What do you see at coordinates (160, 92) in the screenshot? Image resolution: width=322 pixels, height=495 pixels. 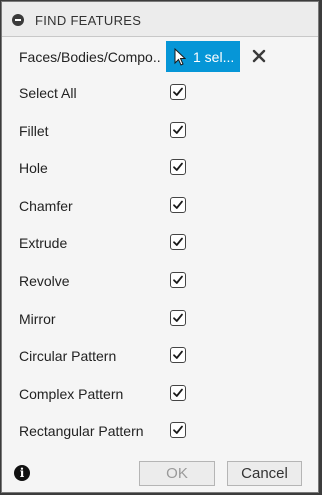 I see `option-row: Select All` at bounding box center [160, 92].